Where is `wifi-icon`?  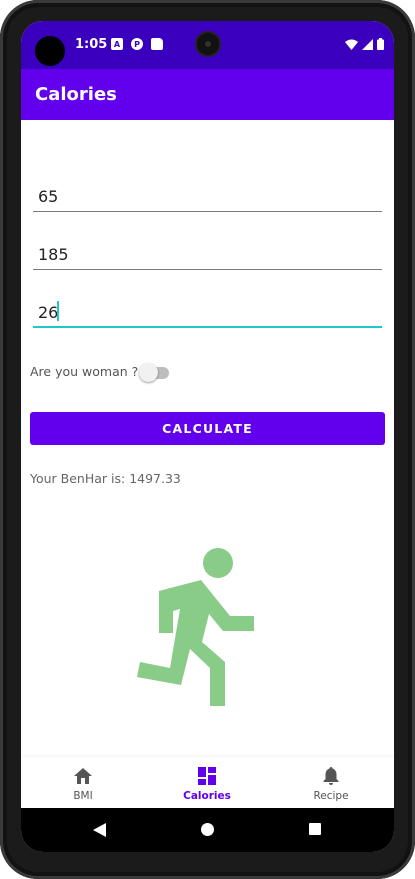 wifi-icon is located at coordinates (351, 44).